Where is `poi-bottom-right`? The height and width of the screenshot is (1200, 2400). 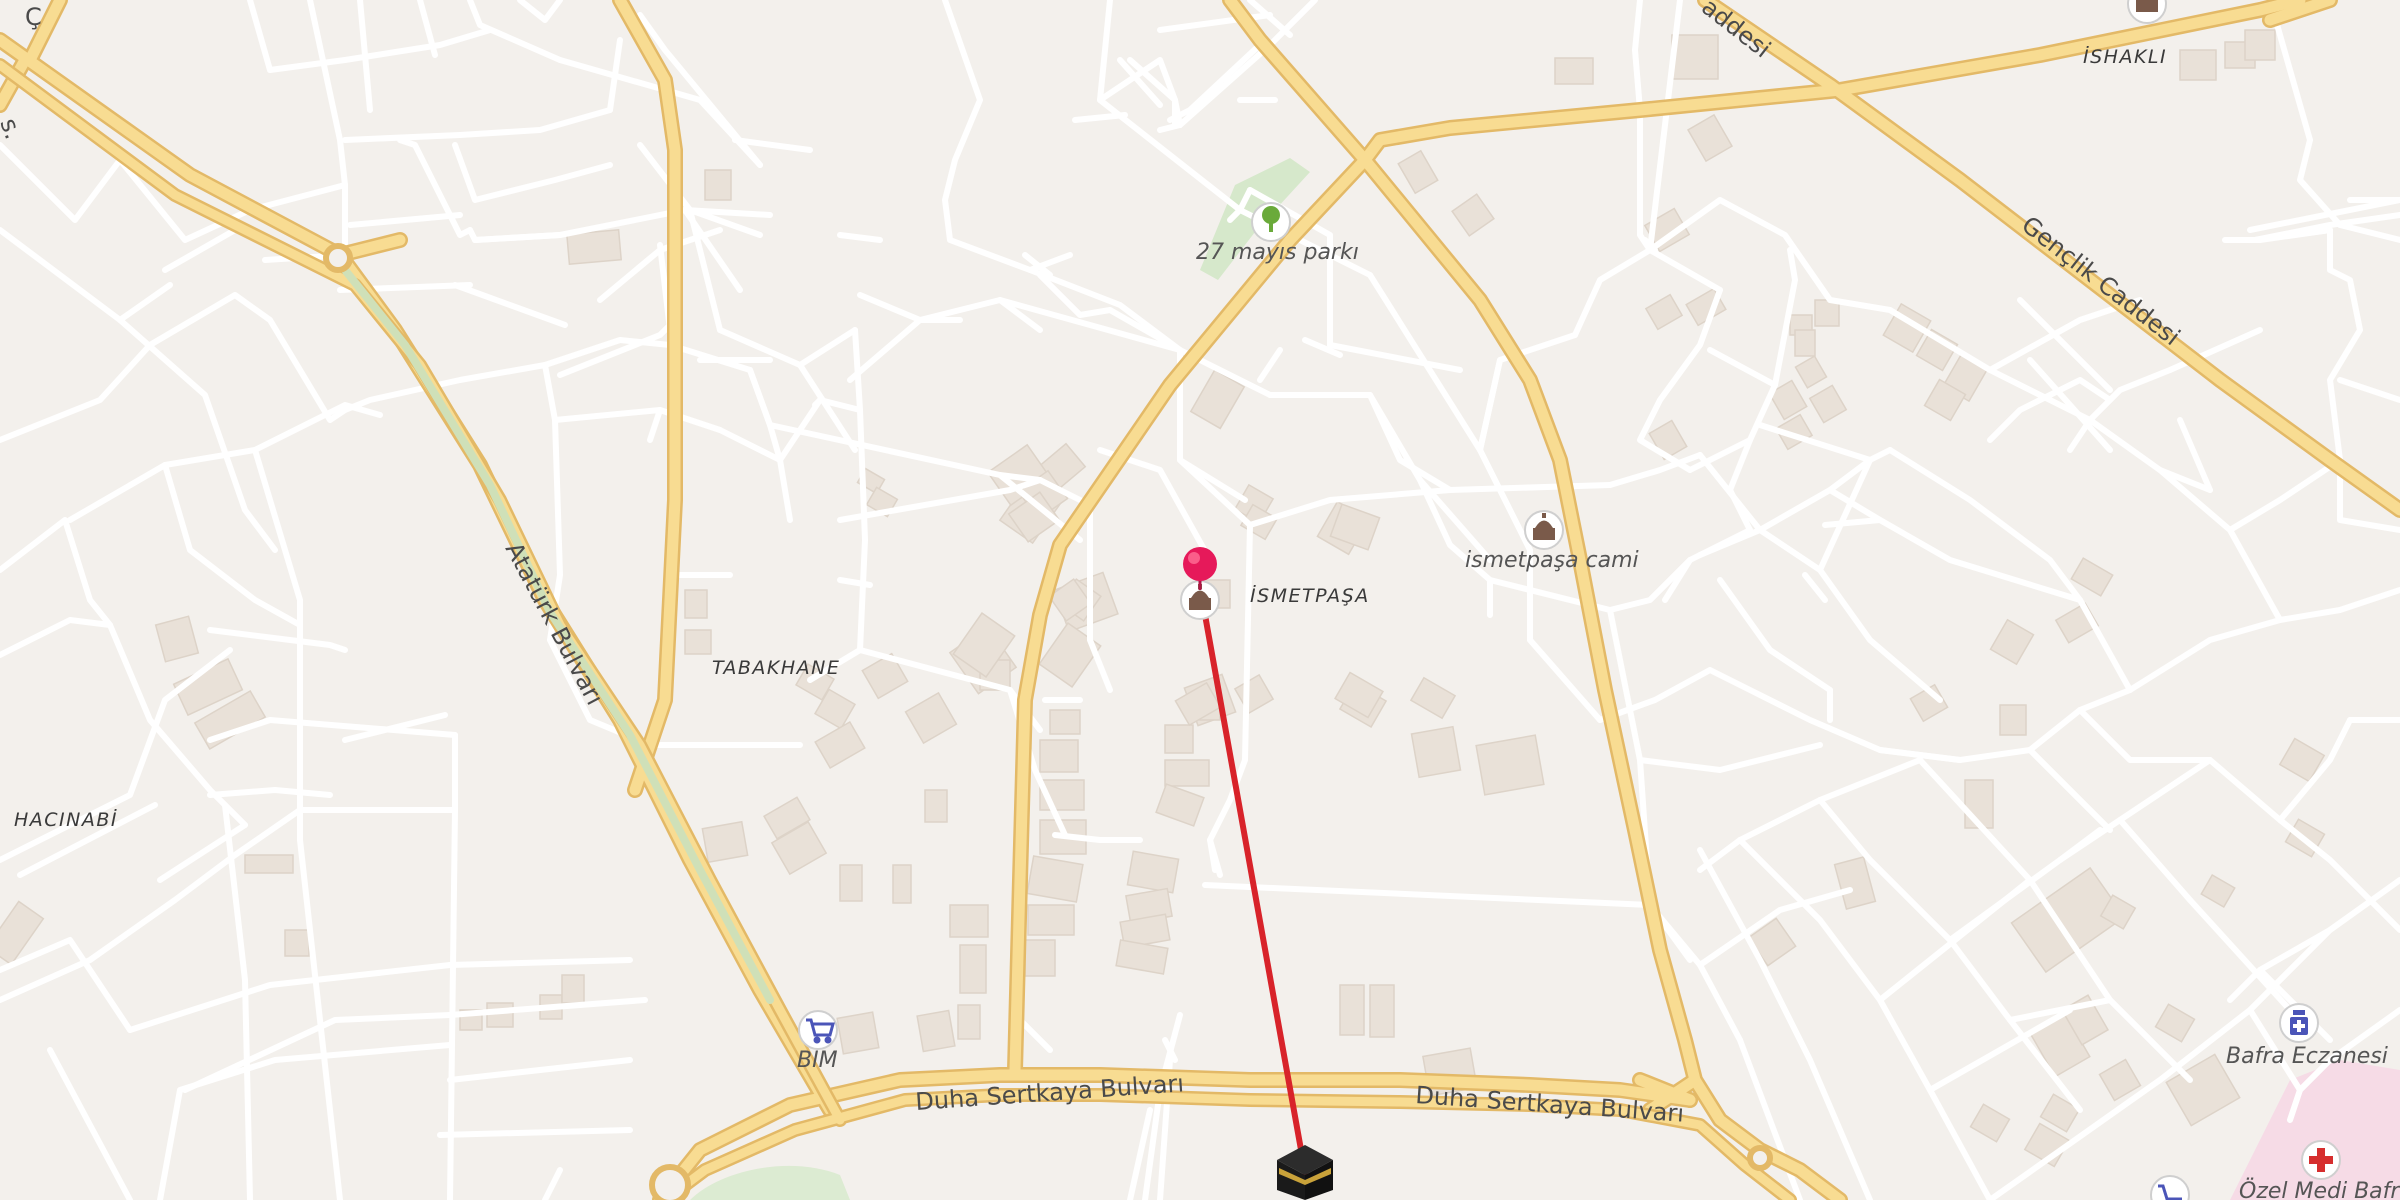
poi-bottom-right is located at coordinates (2170, 1187).